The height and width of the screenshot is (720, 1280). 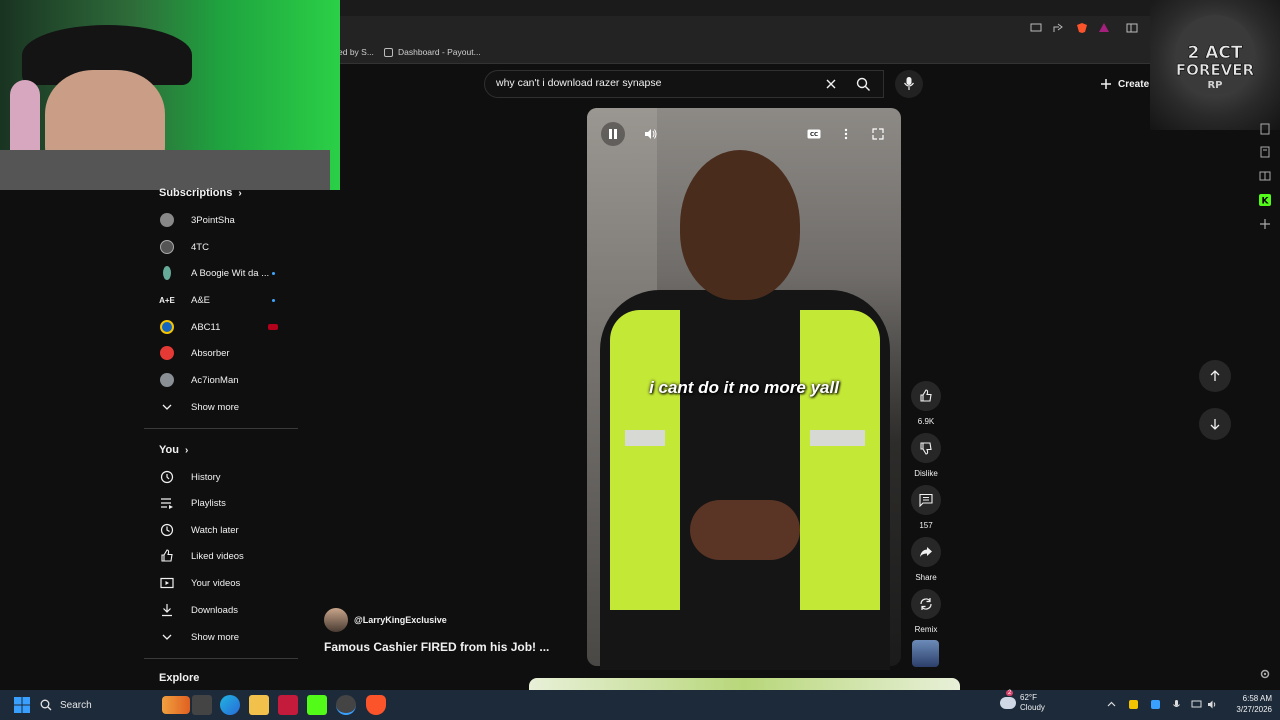 I want to click on add-panel-icon, so click(x=1265, y=224).